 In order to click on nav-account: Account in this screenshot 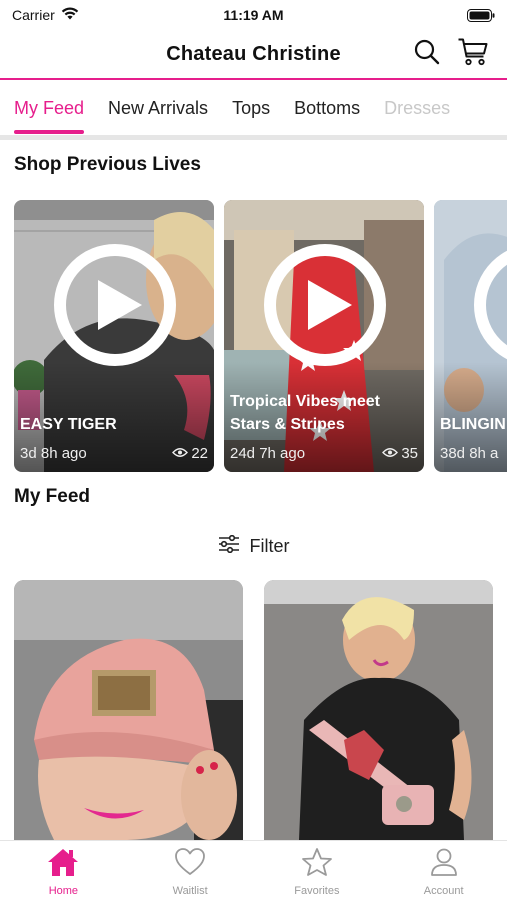, I will do `click(443, 870)`.